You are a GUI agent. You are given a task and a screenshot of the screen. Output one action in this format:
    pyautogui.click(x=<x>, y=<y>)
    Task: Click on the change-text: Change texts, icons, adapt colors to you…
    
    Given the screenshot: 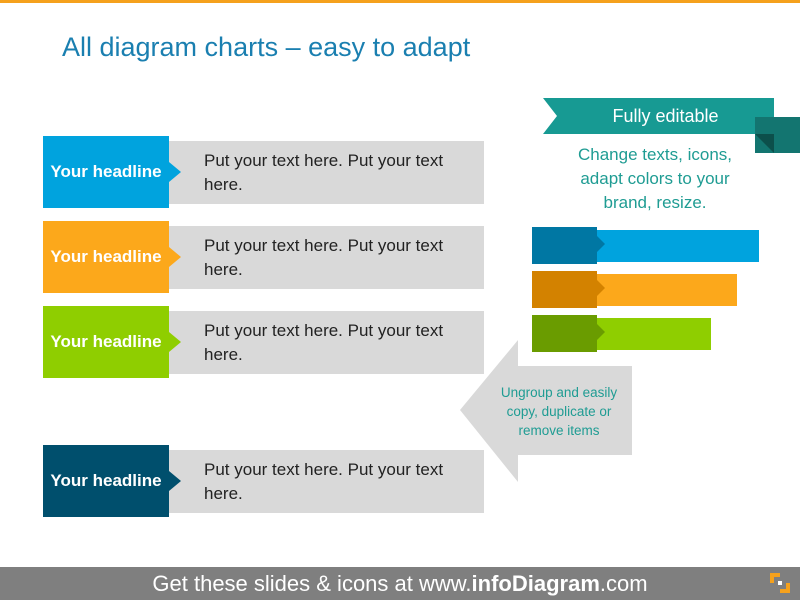 What is the action you would take?
    pyautogui.click(x=655, y=178)
    